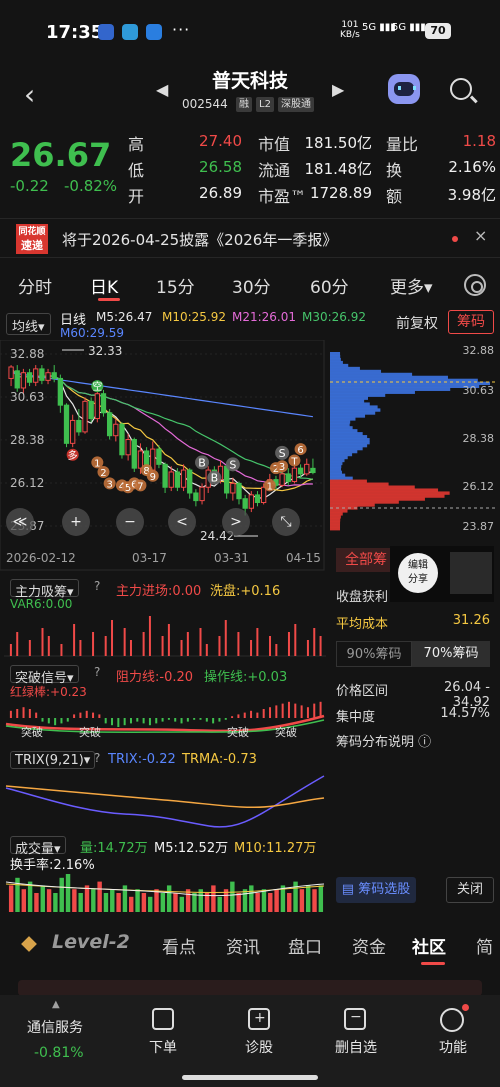 The width and height of the screenshot is (500, 1087). Describe the element at coordinates (28, 324) in the screenshot. I see `indicator-select: 均线▾` at that location.